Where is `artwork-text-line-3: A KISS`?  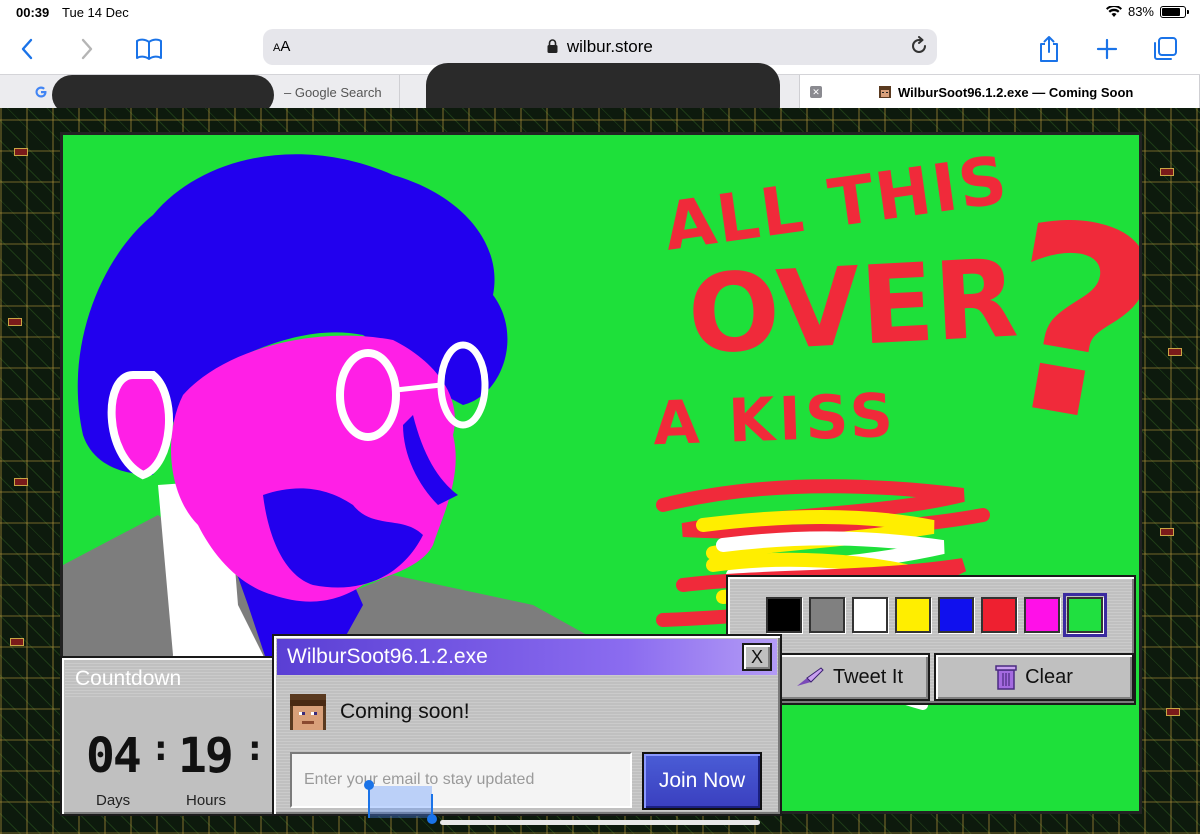 artwork-text-line-3: A KISS is located at coordinates (775, 420).